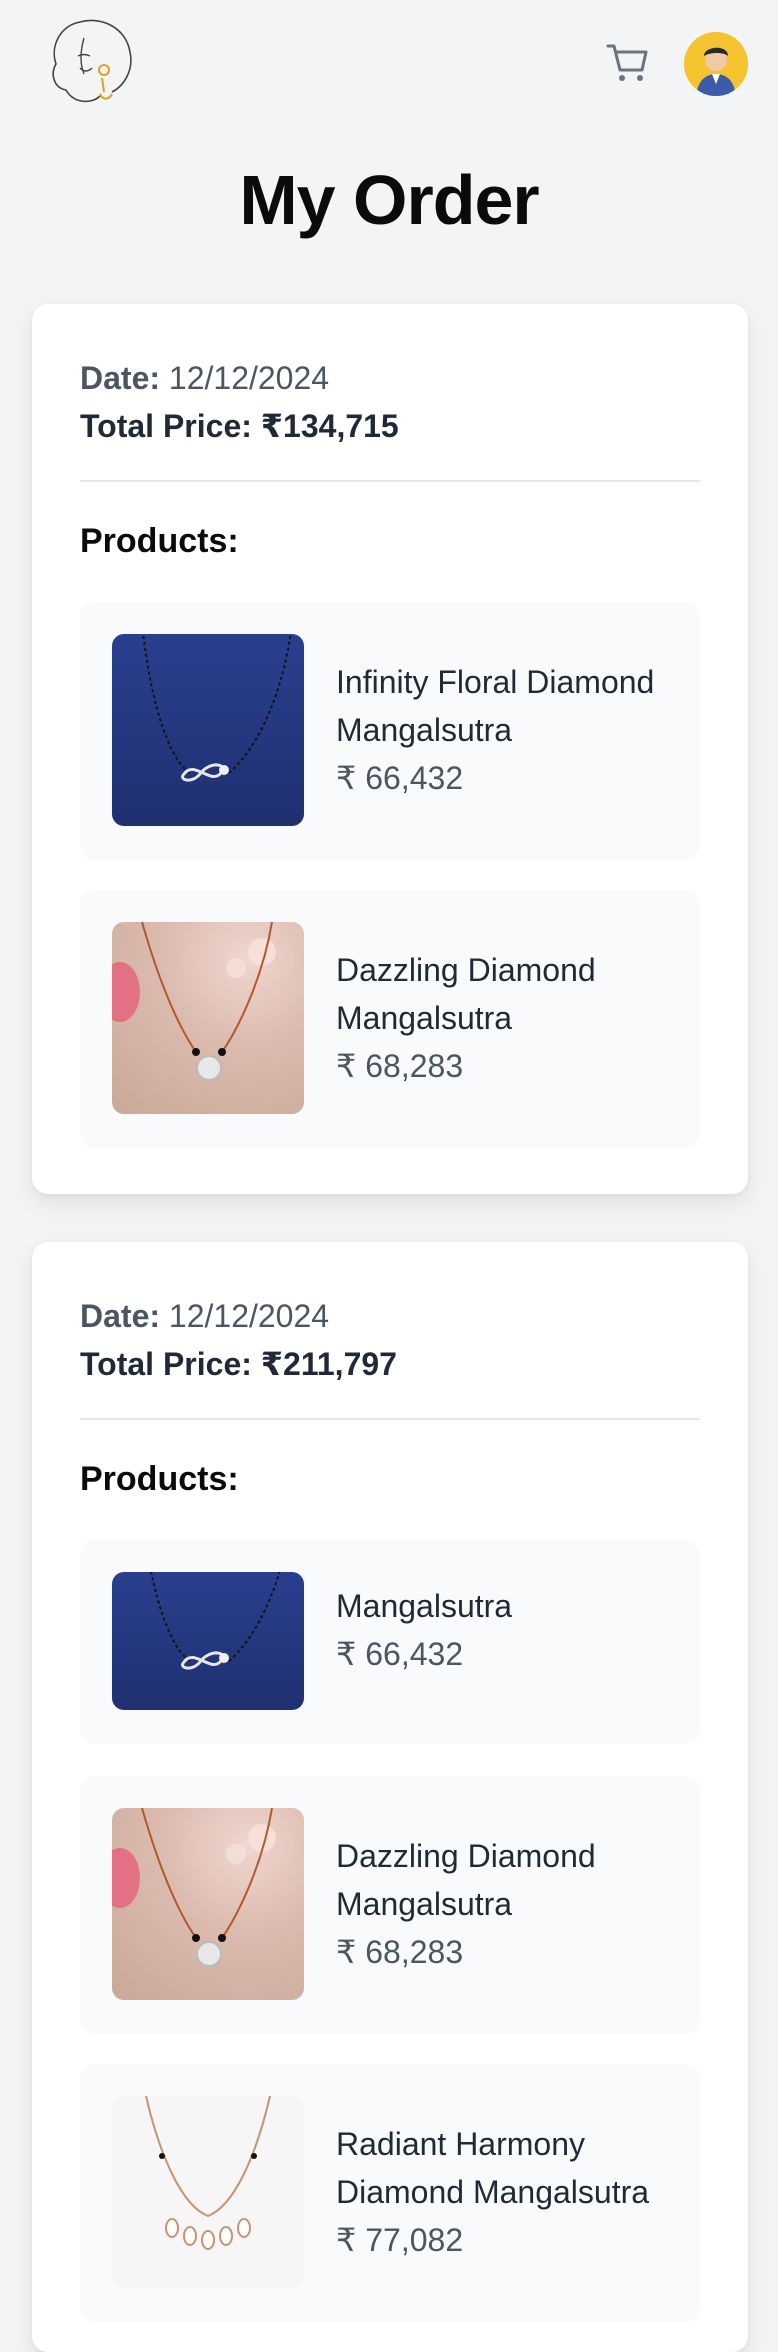 The image size is (778, 2352). I want to click on total-value: ₹211,797, so click(328, 1364).